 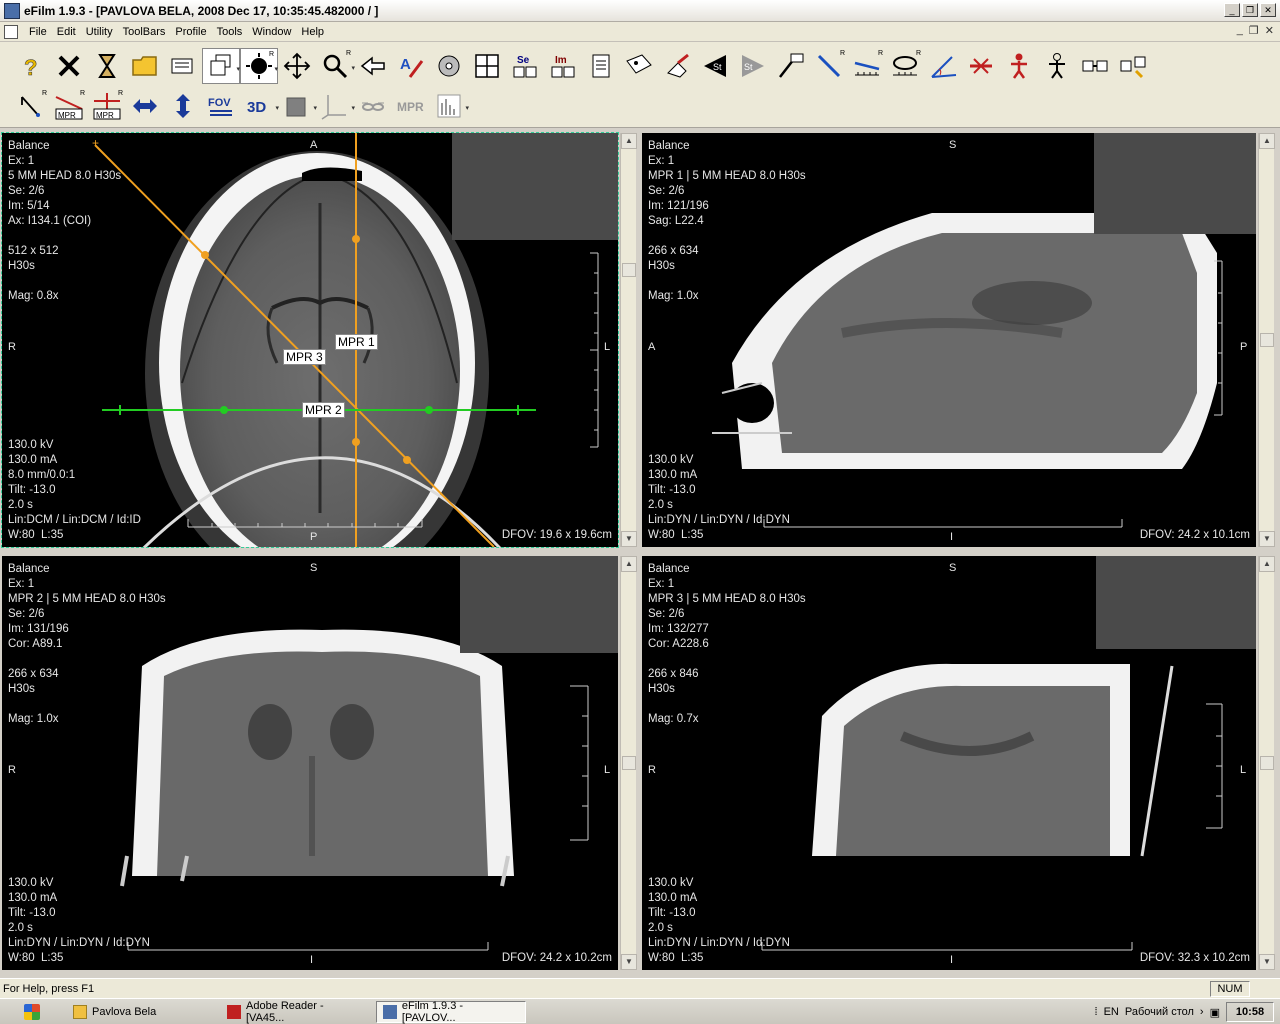 What do you see at coordinates (867, 66) in the screenshot?
I see `ruler-button: R` at bounding box center [867, 66].